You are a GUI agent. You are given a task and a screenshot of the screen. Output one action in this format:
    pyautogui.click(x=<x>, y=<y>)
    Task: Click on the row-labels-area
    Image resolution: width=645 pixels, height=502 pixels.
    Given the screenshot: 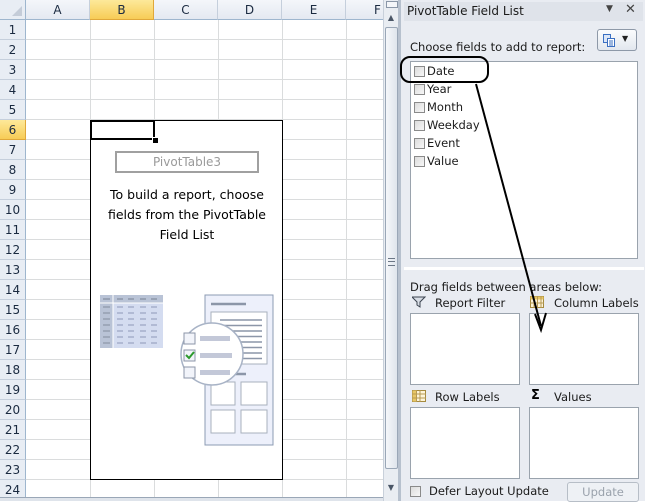 What is the action you would take?
    pyautogui.click(x=465, y=443)
    